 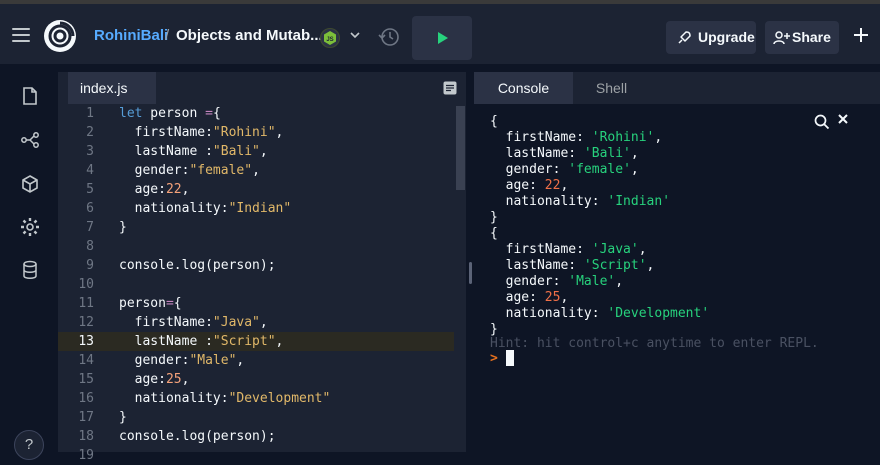 What do you see at coordinates (150, 303) in the screenshot?
I see `line-text: person={` at bounding box center [150, 303].